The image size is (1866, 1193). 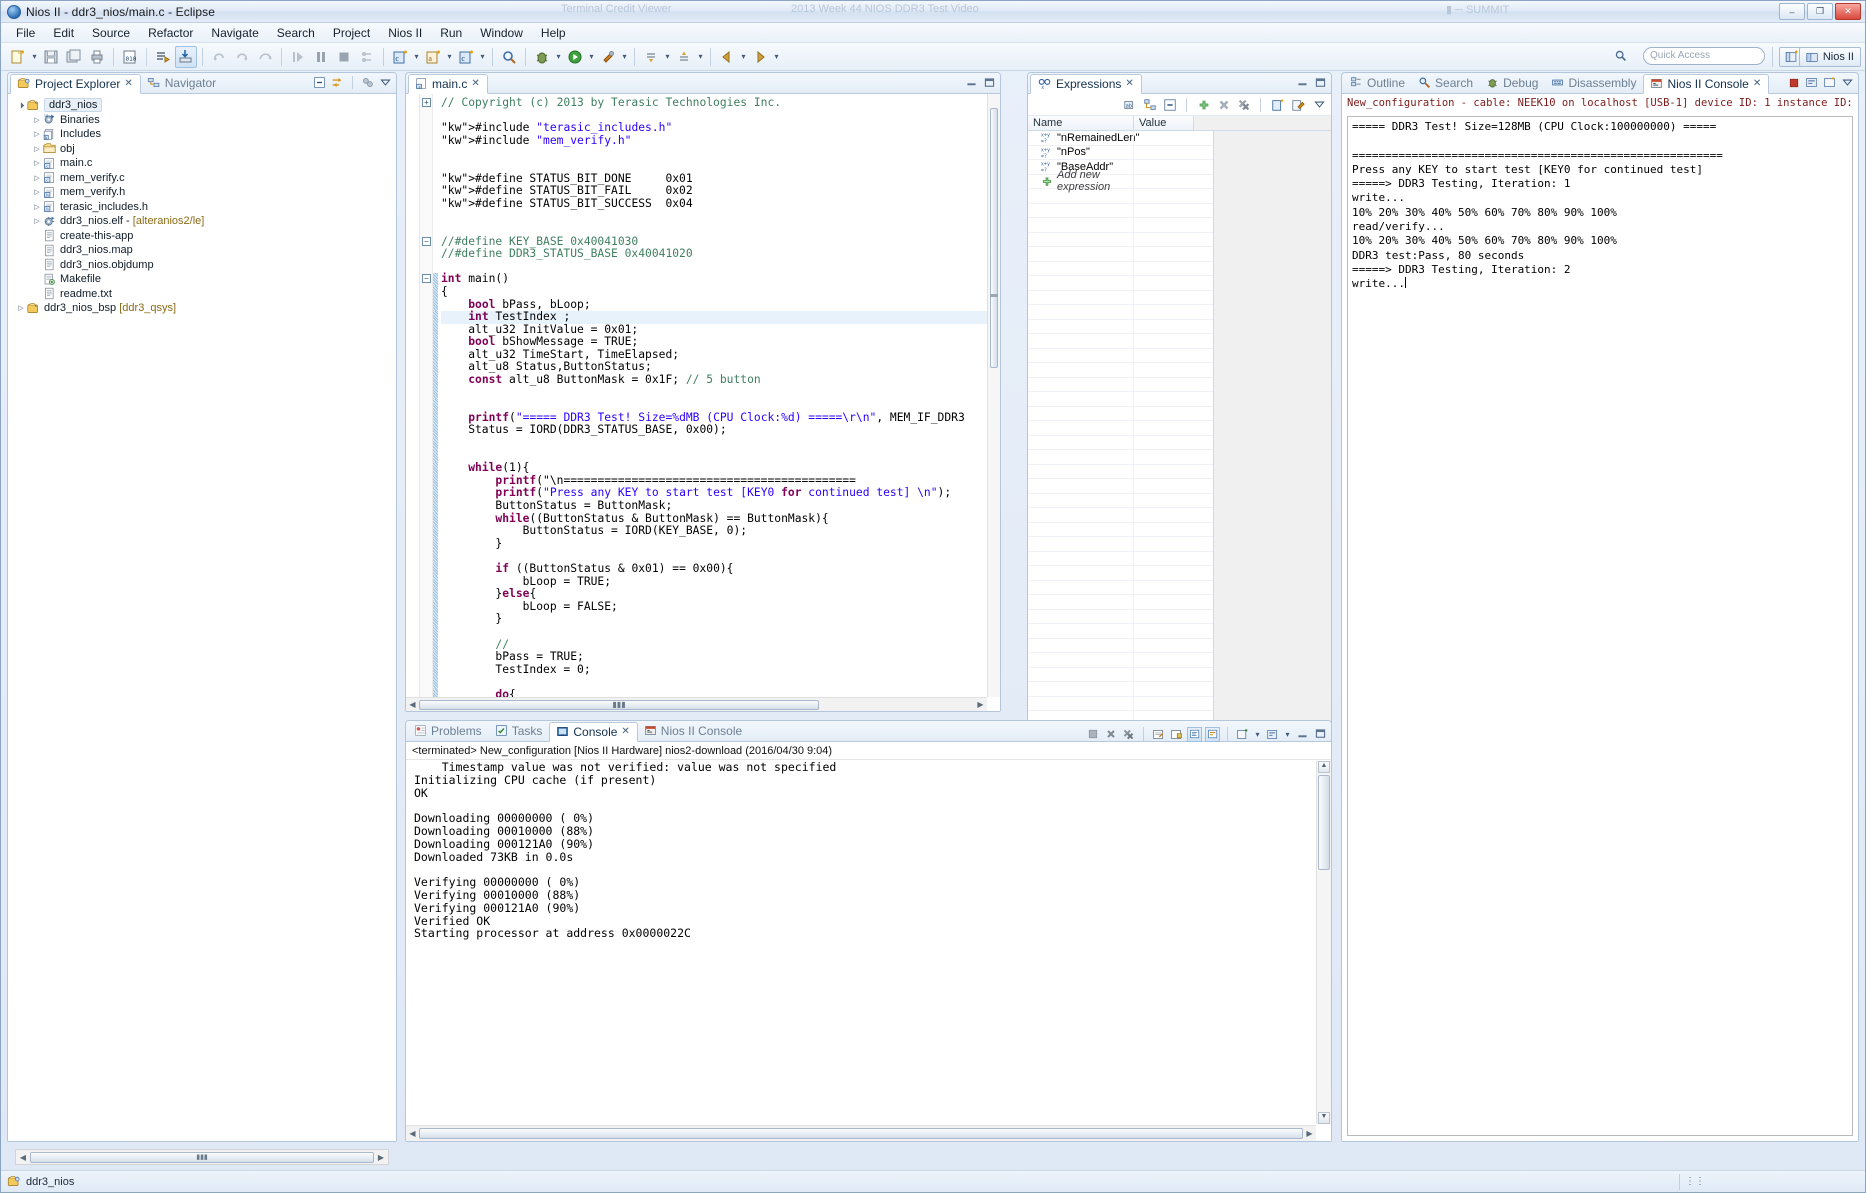 What do you see at coordinates (1128, 734) in the screenshot?
I see `console-remove-all-icon` at bounding box center [1128, 734].